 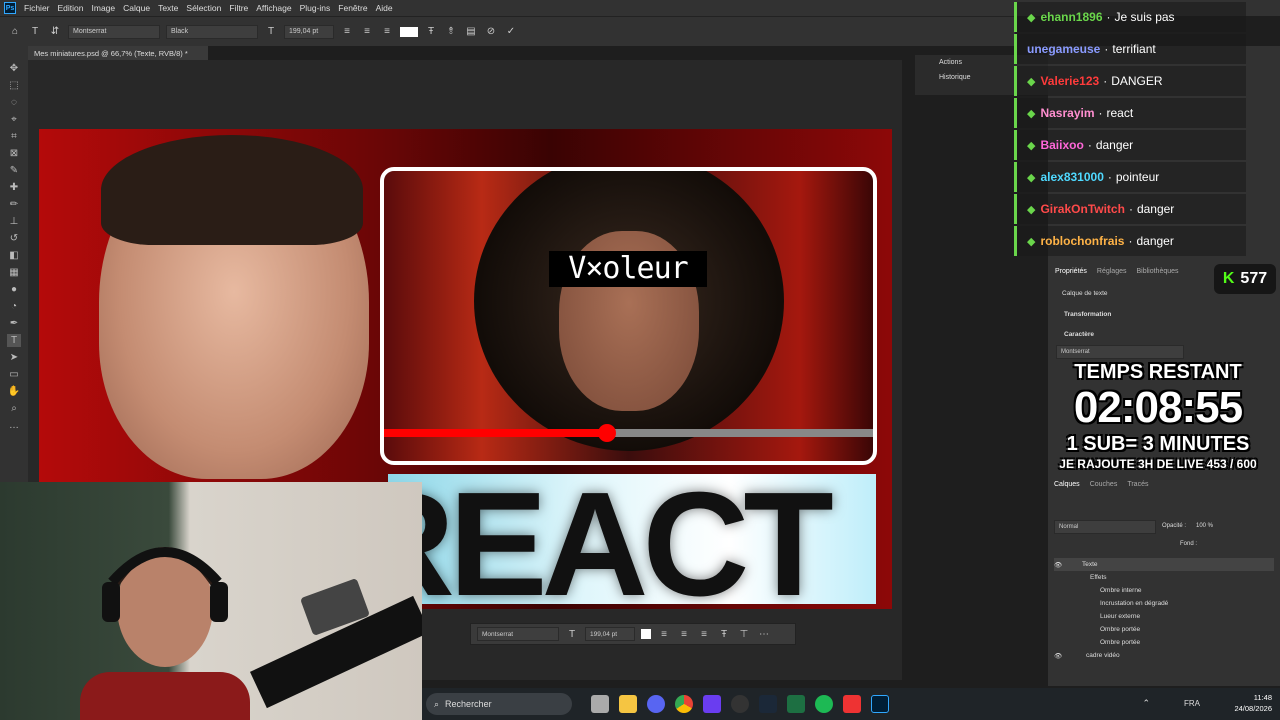 What do you see at coordinates (451, 32) in the screenshot?
I see `3d-text-icon: ⥉` at bounding box center [451, 32].